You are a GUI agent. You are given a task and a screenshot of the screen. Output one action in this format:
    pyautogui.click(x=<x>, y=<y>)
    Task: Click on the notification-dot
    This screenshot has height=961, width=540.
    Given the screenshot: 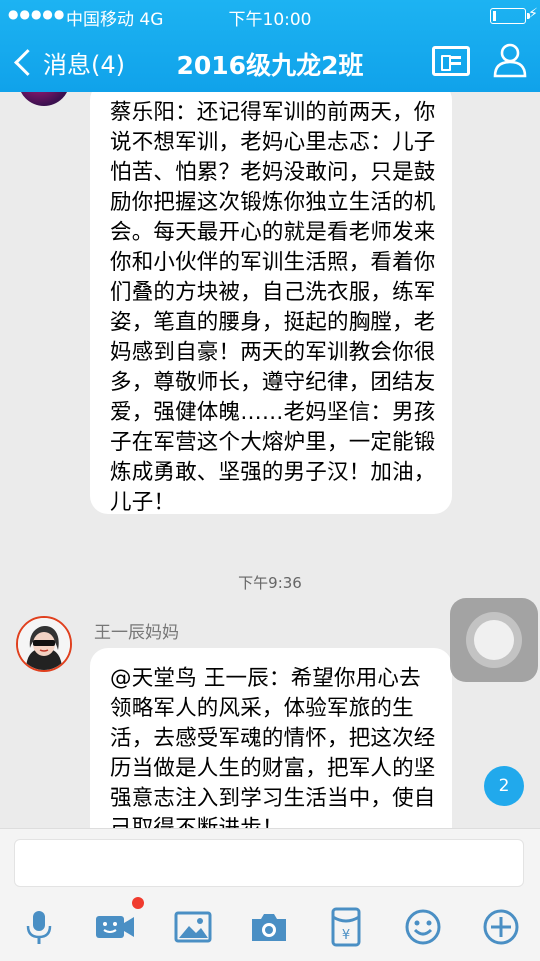 What is the action you would take?
    pyautogui.click(x=138, y=903)
    